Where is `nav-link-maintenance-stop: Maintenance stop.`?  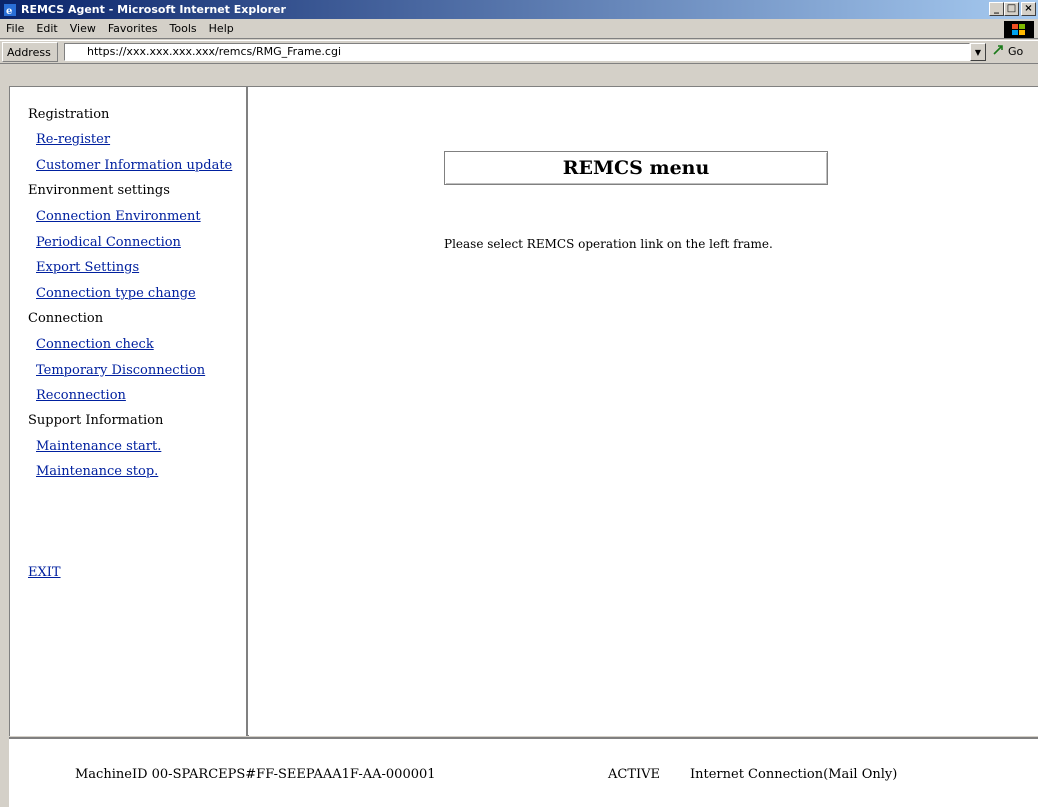 nav-link-maintenance-stop: Maintenance stop. is located at coordinates (97, 471).